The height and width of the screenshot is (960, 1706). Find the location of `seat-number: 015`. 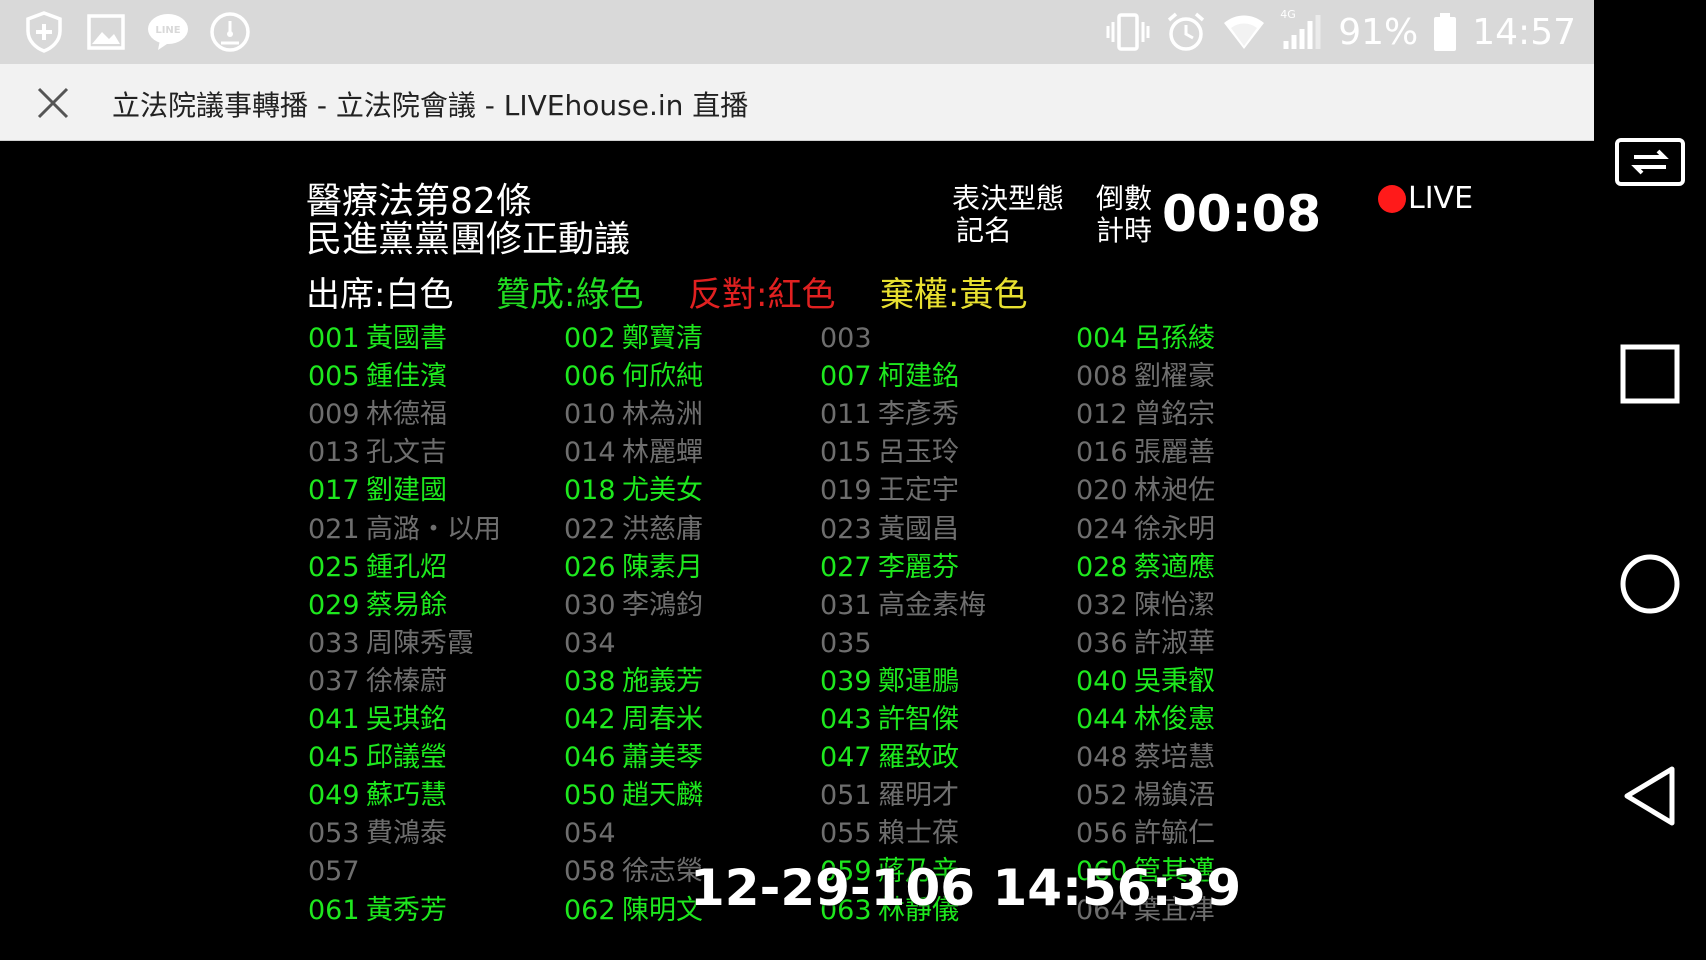

seat-number: 015 is located at coordinates (846, 453).